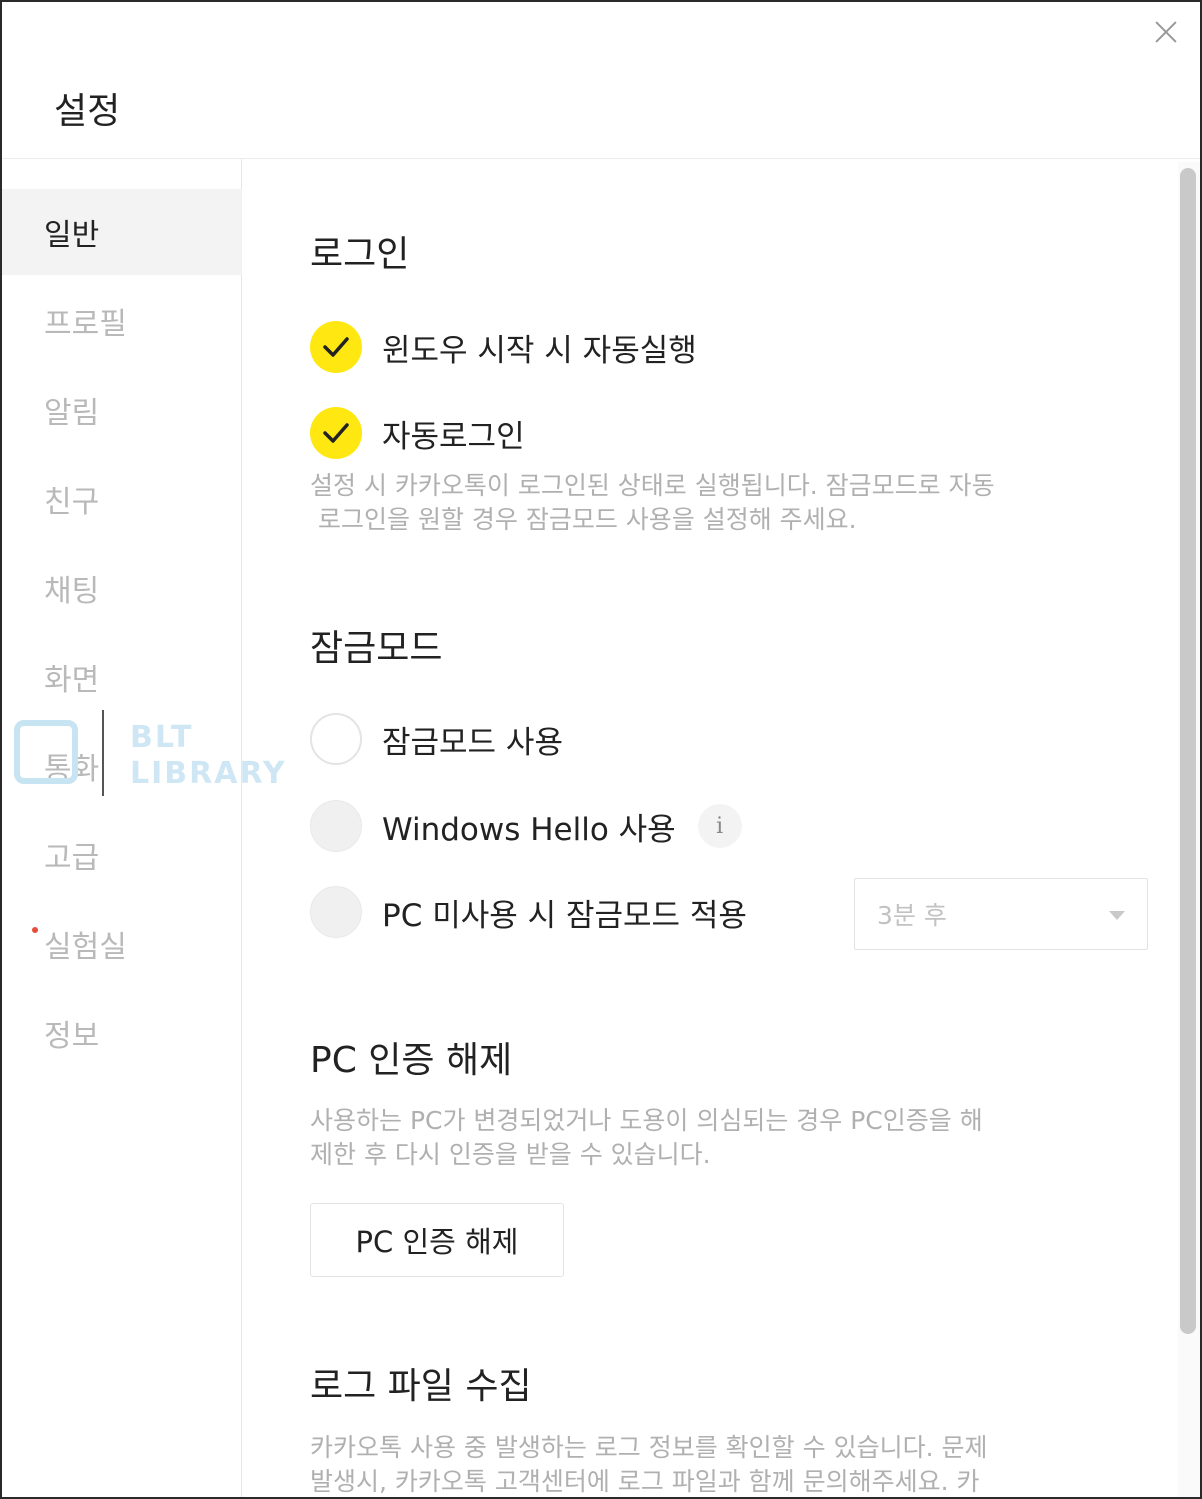 This screenshot has height=1499, width=1202. What do you see at coordinates (336, 739) in the screenshot?
I see `use-lock-checkbox` at bounding box center [336, 739].